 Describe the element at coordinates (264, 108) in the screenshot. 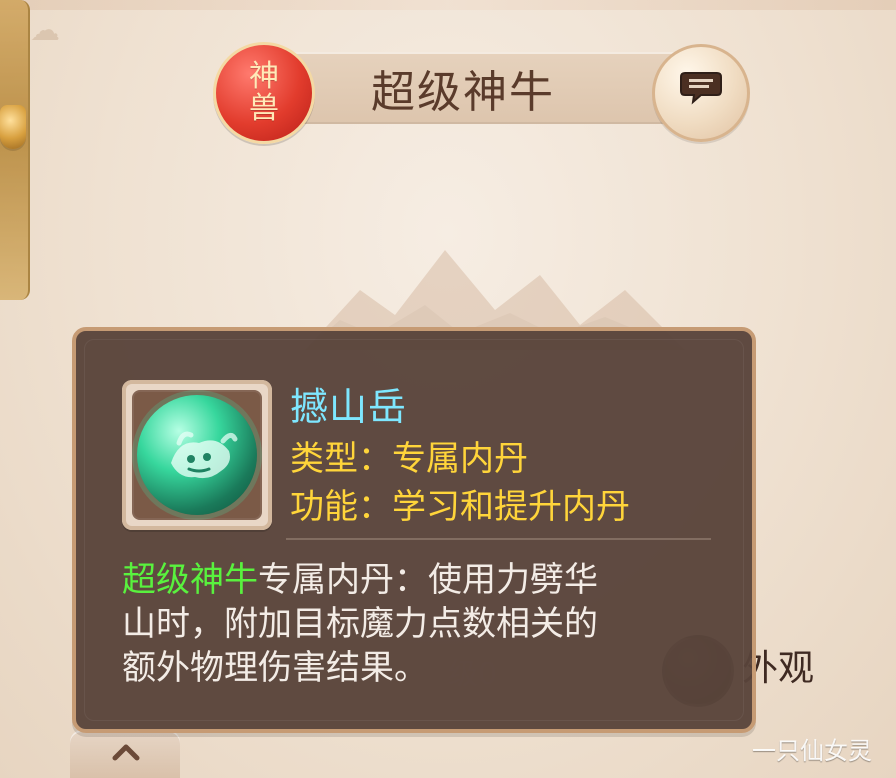

I see `badge-char-2: 兽` at that location.